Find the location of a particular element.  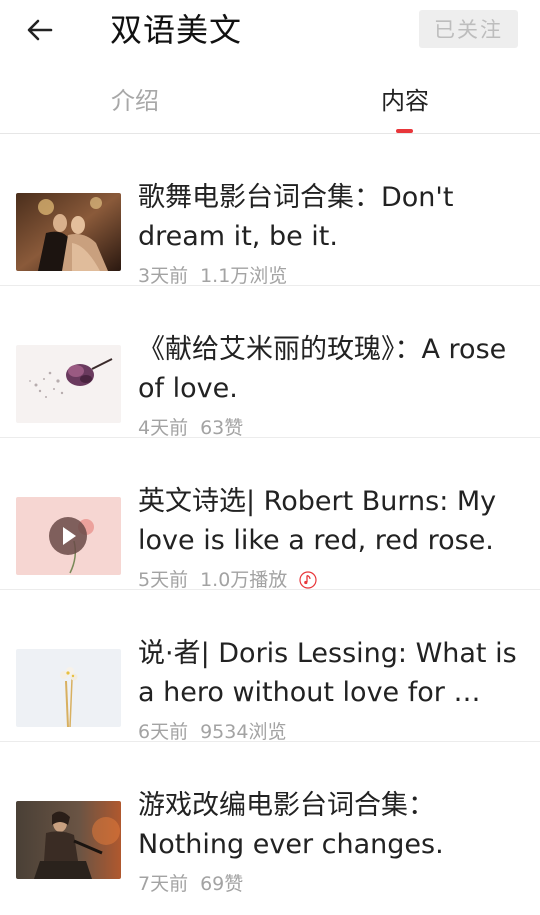

article-meta: 4天前 63赞 is located at coordinates (190, 428).